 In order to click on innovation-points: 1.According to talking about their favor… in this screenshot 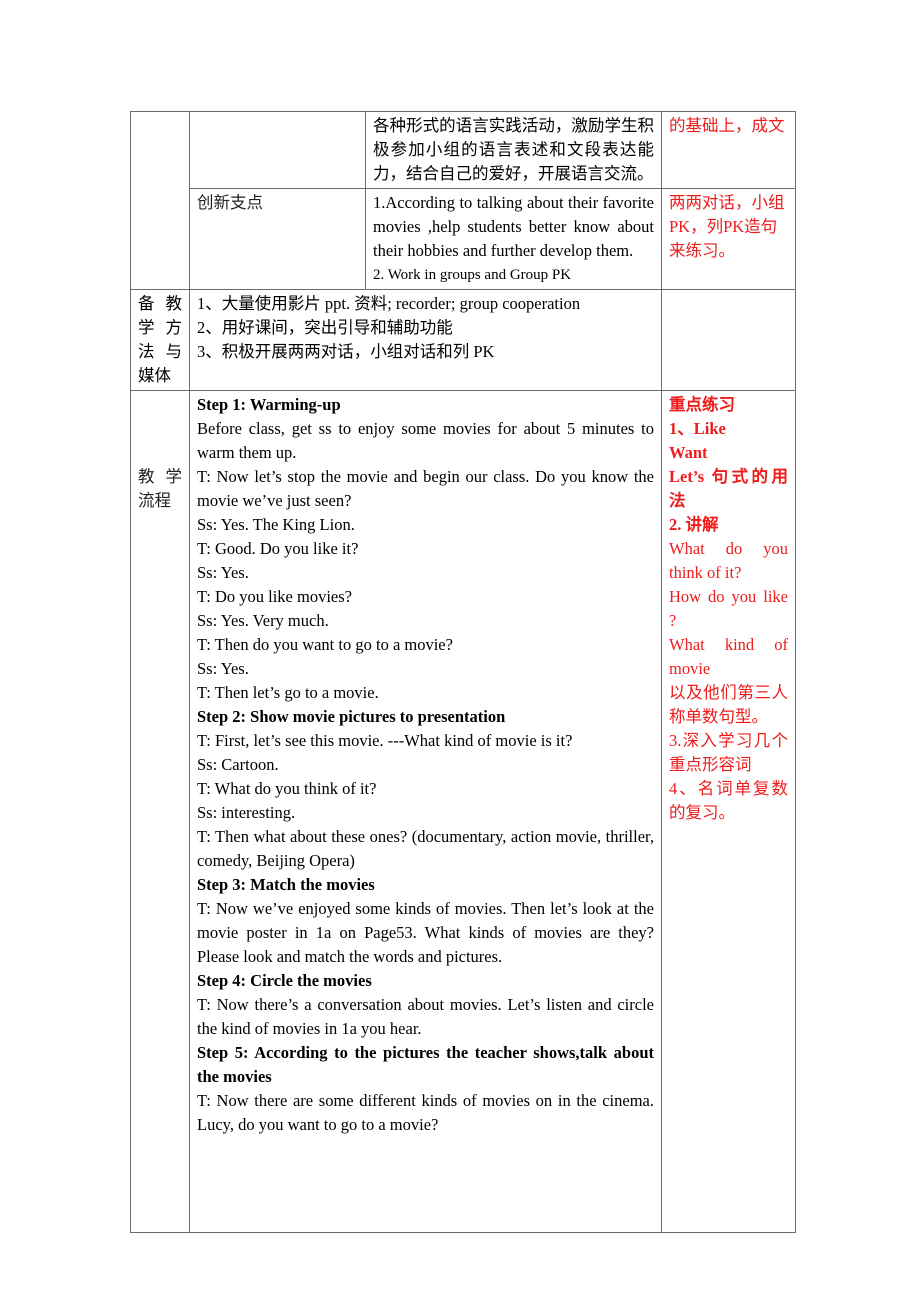, I will do `click(513, 239)`.